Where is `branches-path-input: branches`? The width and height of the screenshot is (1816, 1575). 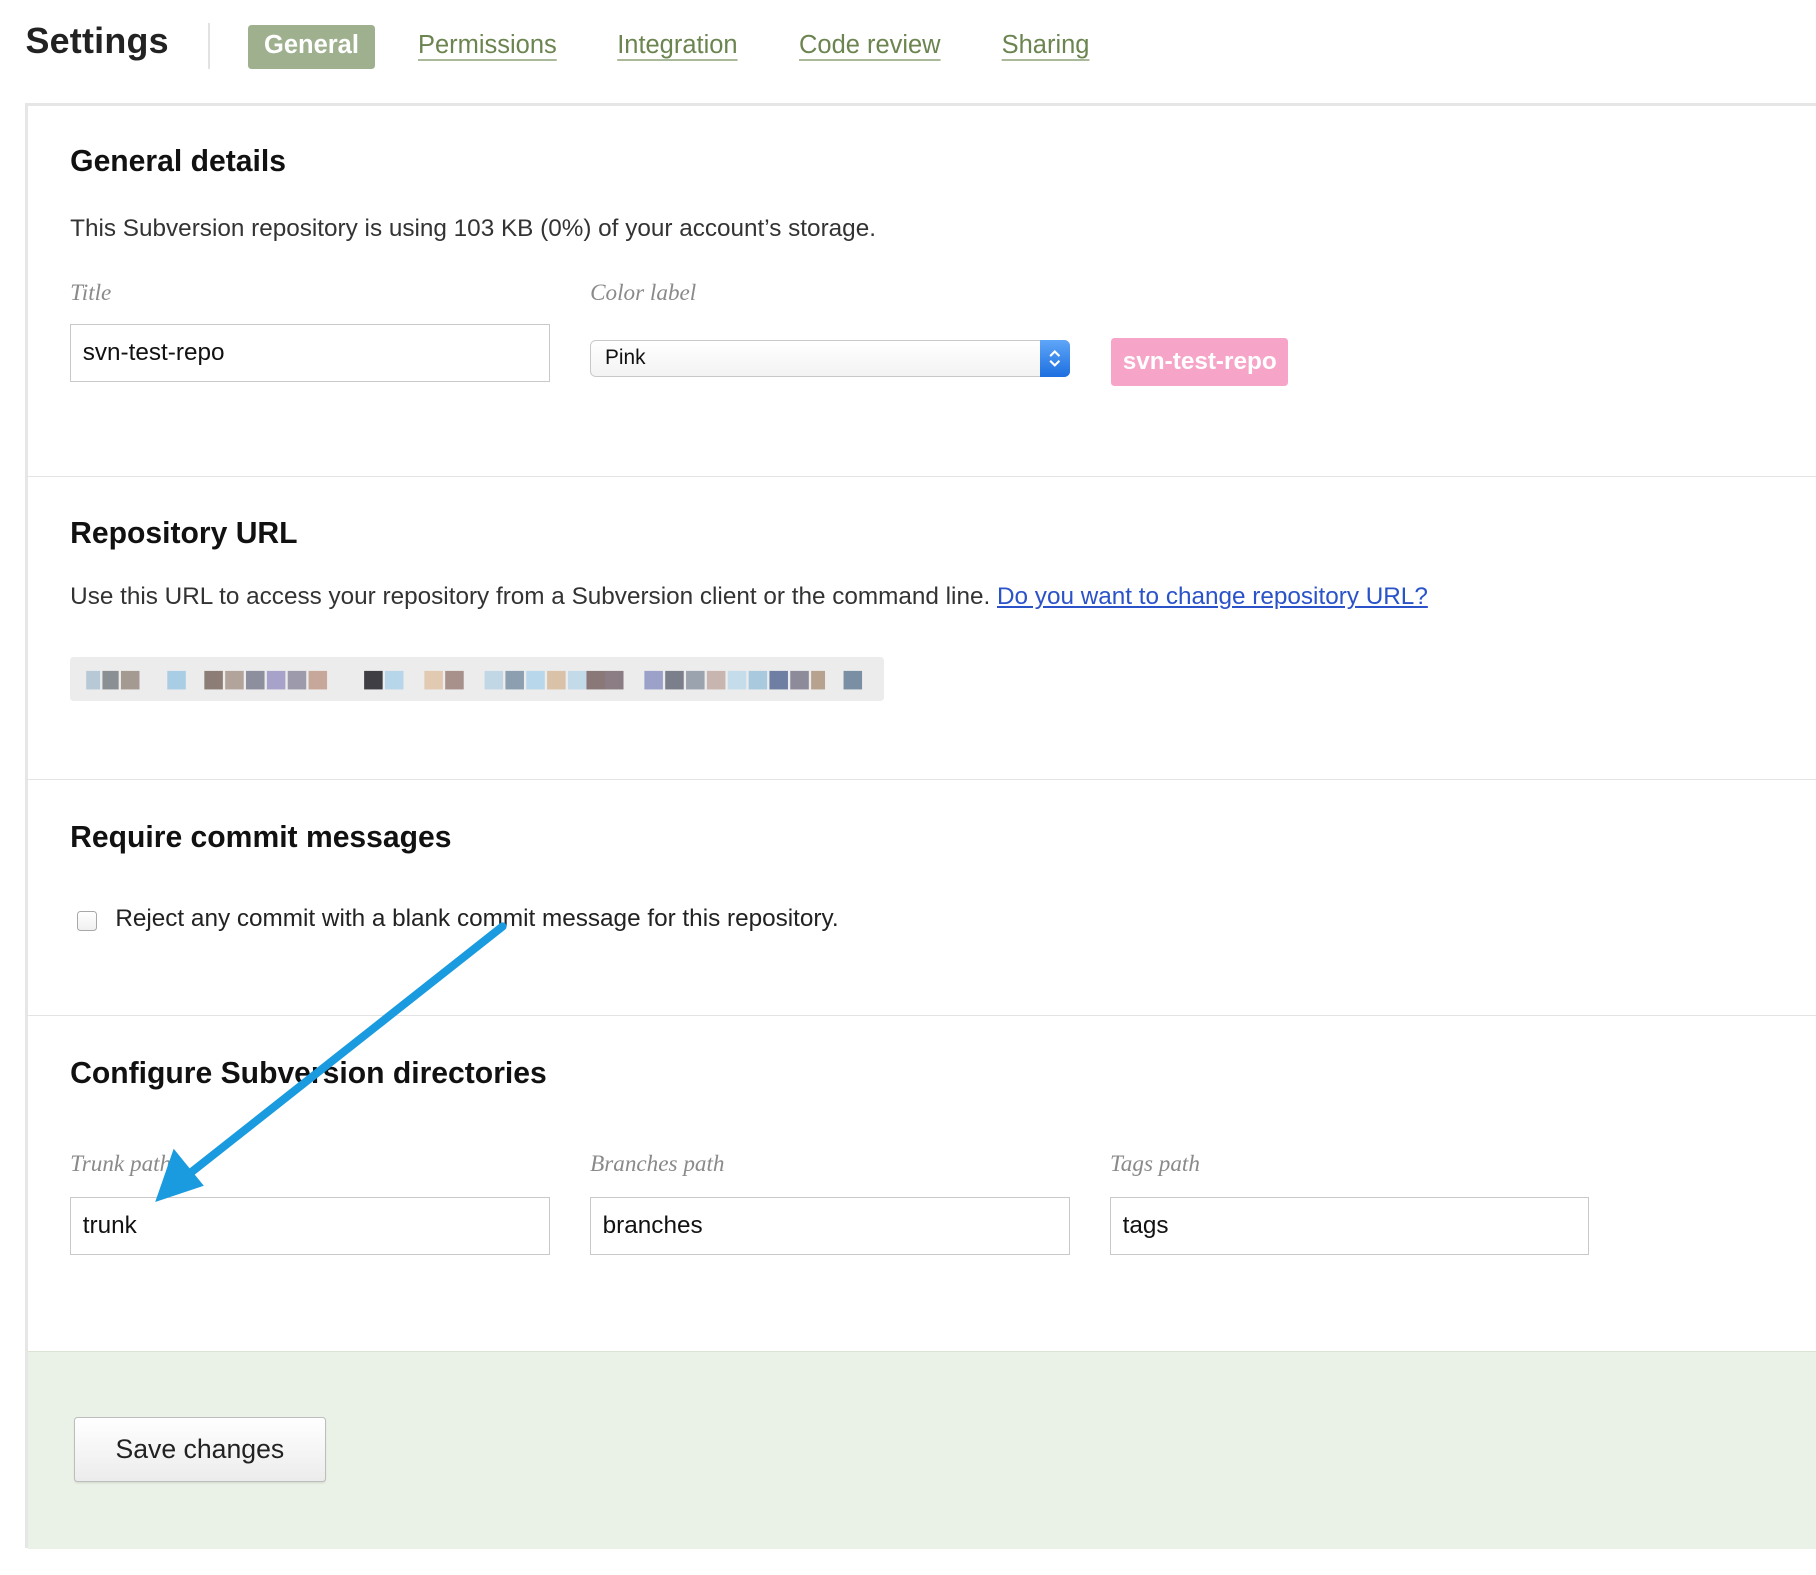
branches-path-input: branches is located at coordinates (830, 1225).